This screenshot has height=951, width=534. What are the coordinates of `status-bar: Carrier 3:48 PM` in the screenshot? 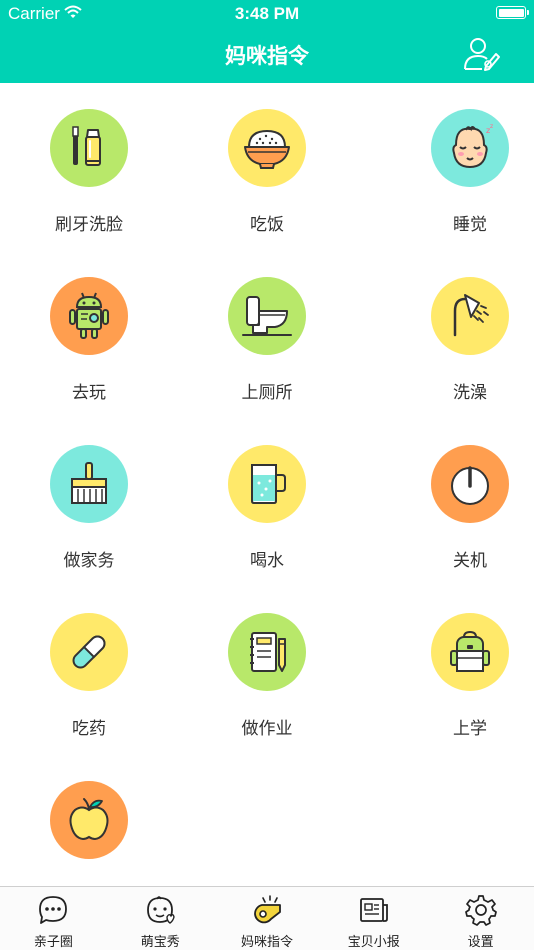 It's located at (267, 14).